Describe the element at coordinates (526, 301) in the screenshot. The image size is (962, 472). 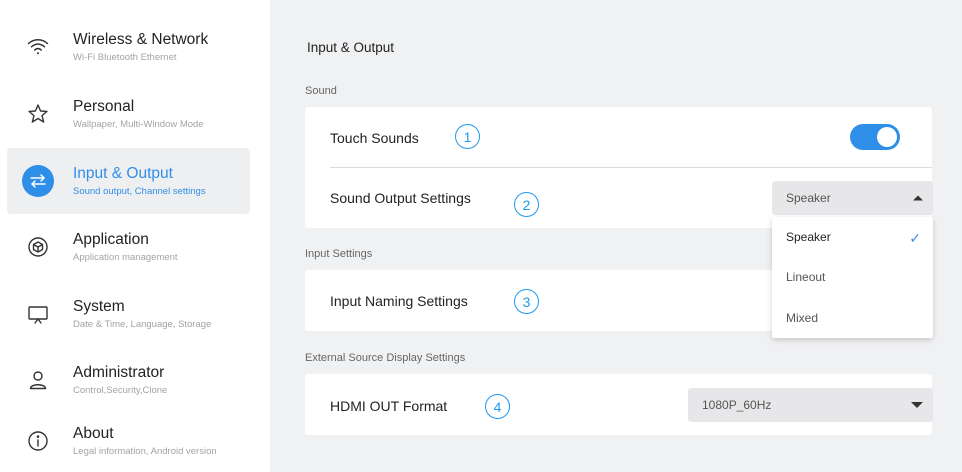
I see `number-badge: 3` at that location.